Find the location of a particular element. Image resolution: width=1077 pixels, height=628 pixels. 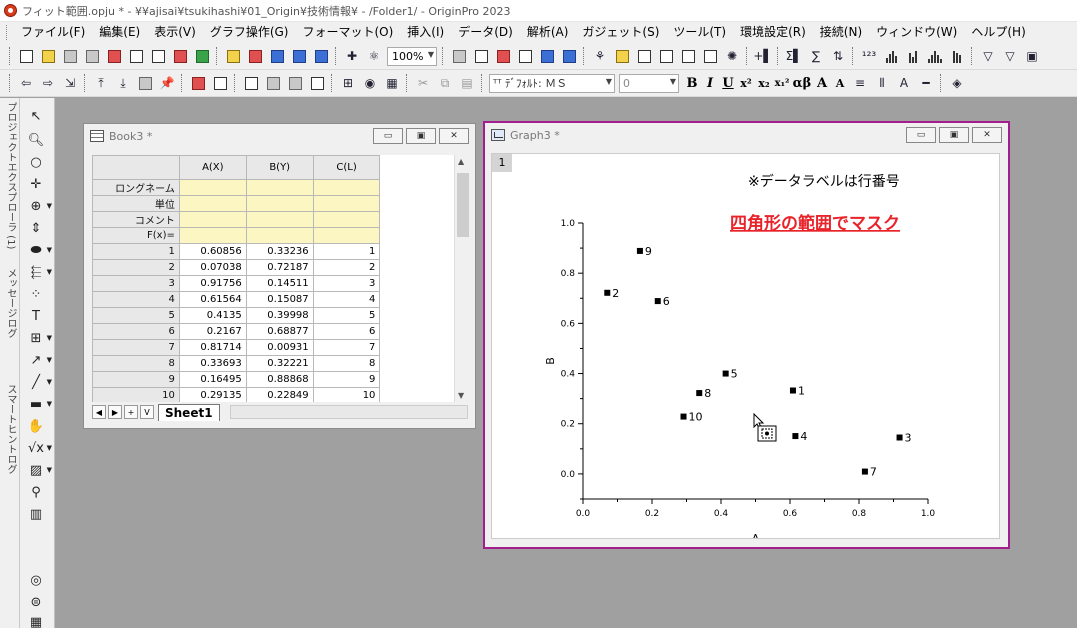

table-cell: 0.14511 is located at coordinates (279, 283).